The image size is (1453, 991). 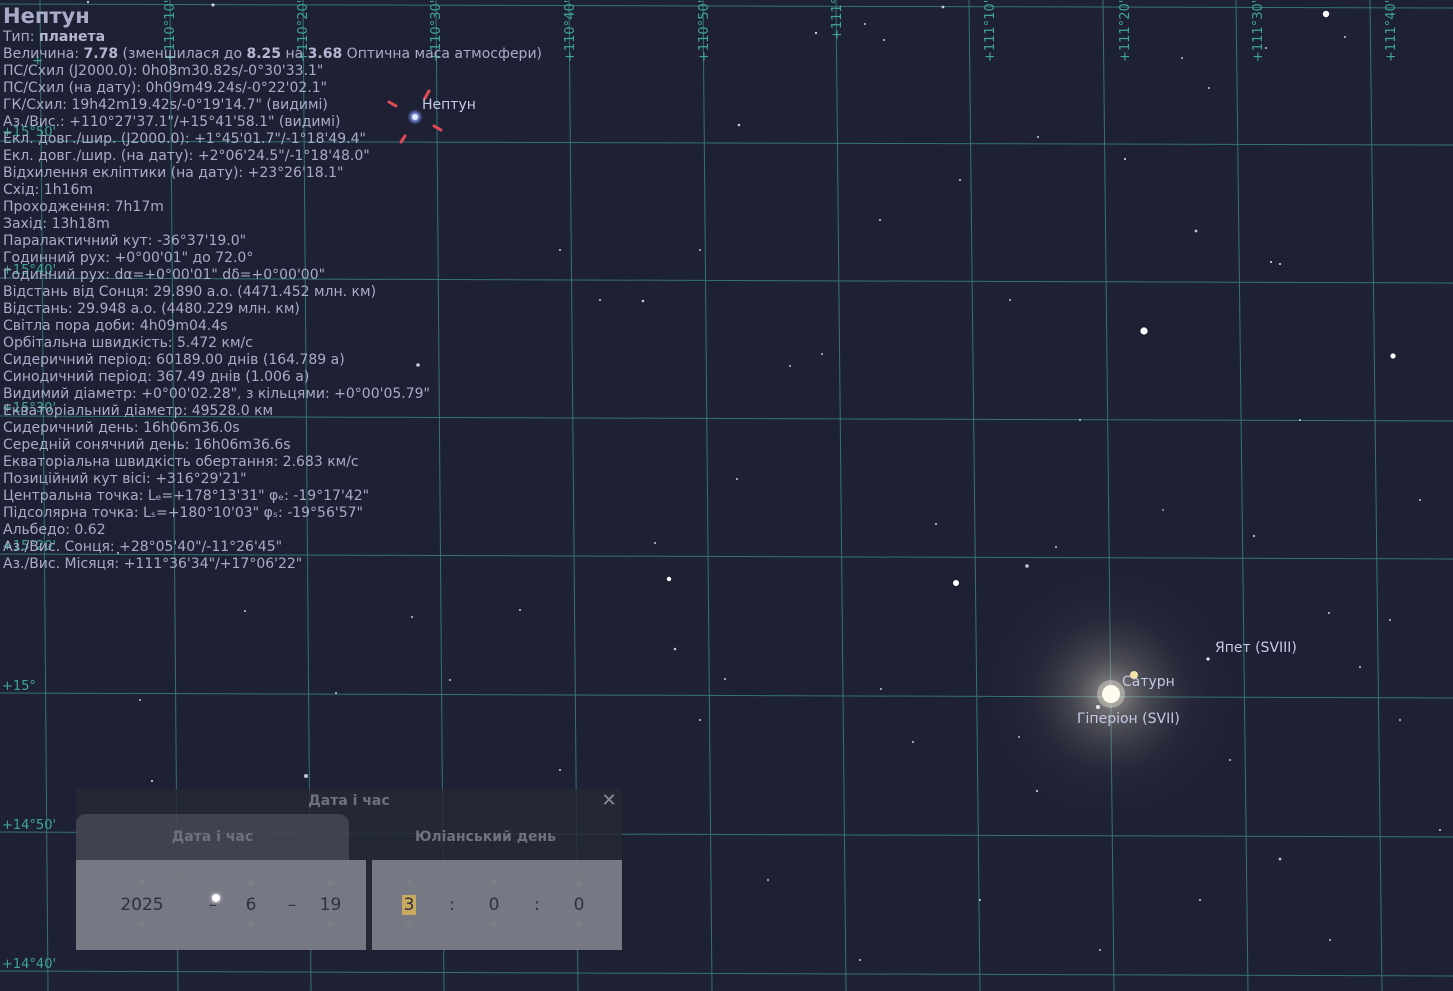 I want to click on azimuth-label: +110°40', so click(x=570, y=31).